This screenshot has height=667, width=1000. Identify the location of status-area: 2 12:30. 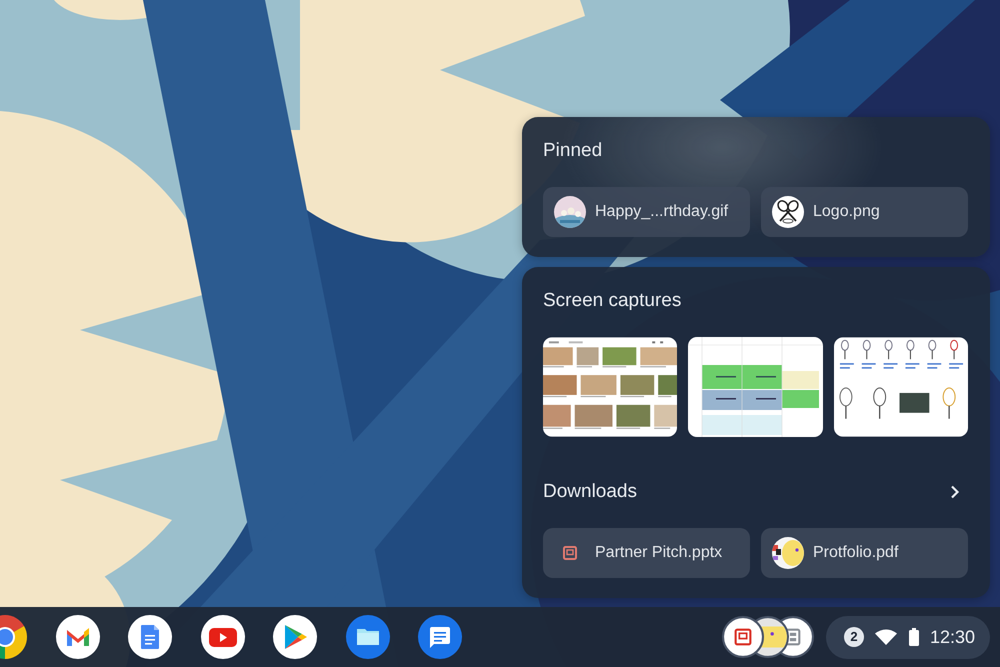
(908, 637).